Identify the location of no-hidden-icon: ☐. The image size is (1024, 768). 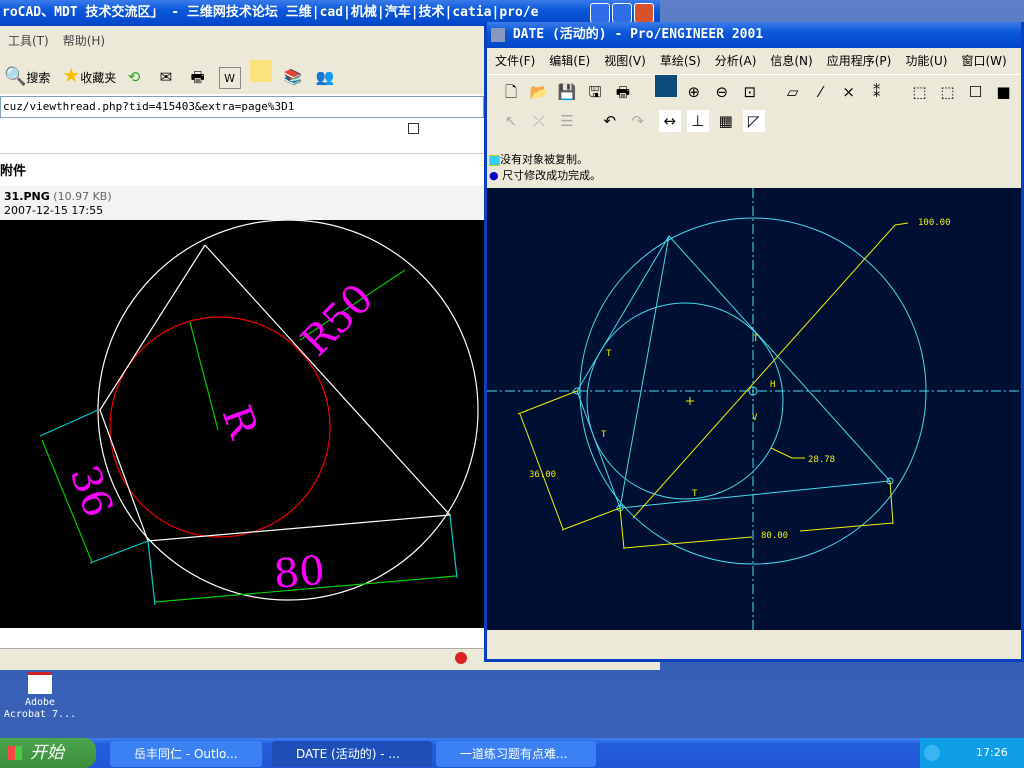
(975, 92).